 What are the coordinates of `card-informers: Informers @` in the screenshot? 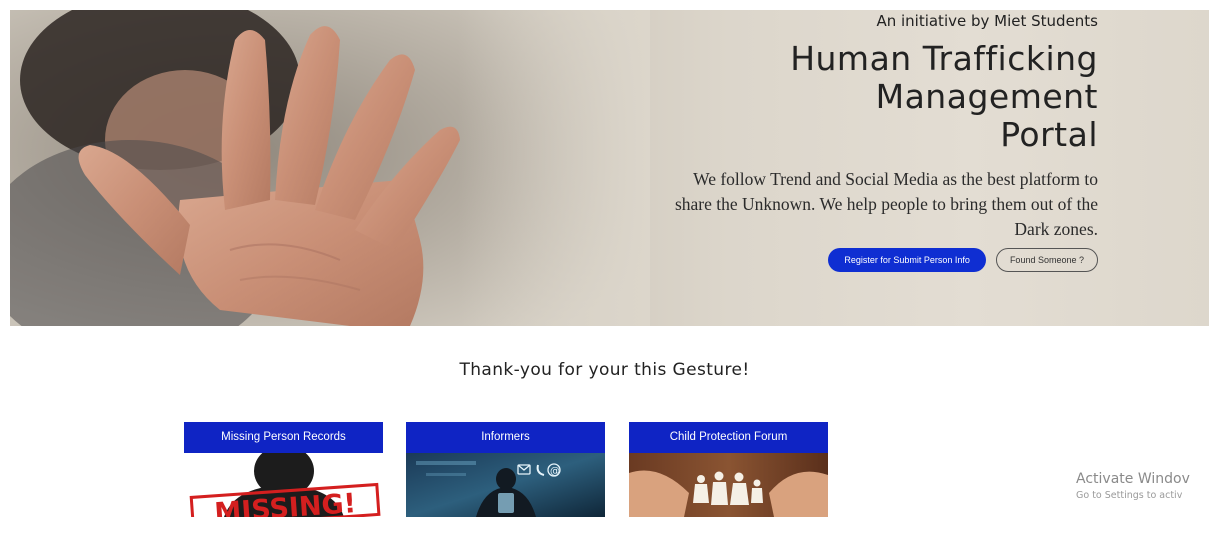 It's located at (505, 469).